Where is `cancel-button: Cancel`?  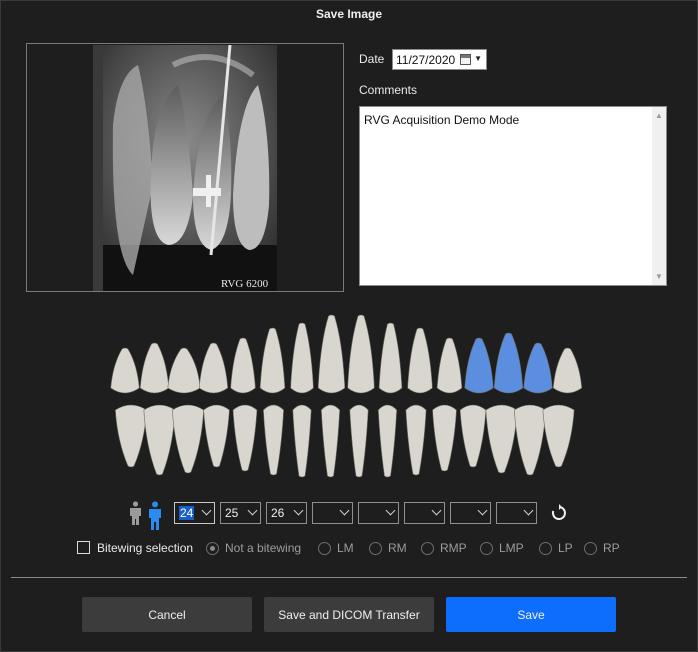 cancel-button: Cancel is located at coordinates (167, 614).